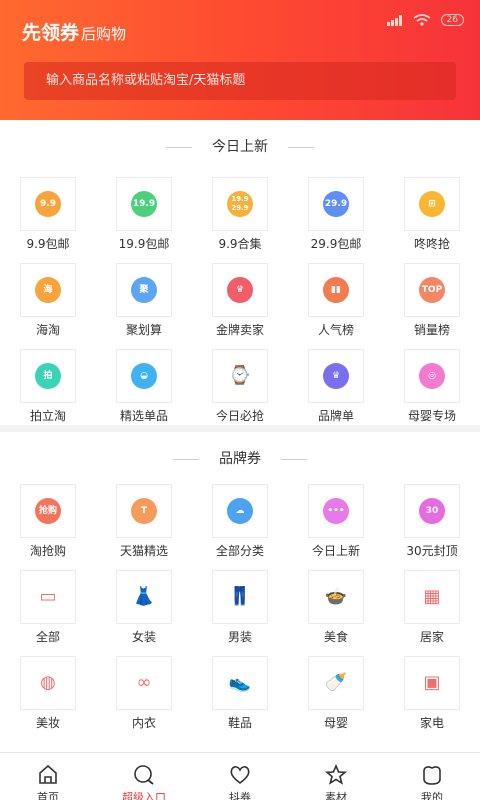  Describe the element at coordinates (336, 795) in the screenshot. I see `tab-label: 素材` at that location.